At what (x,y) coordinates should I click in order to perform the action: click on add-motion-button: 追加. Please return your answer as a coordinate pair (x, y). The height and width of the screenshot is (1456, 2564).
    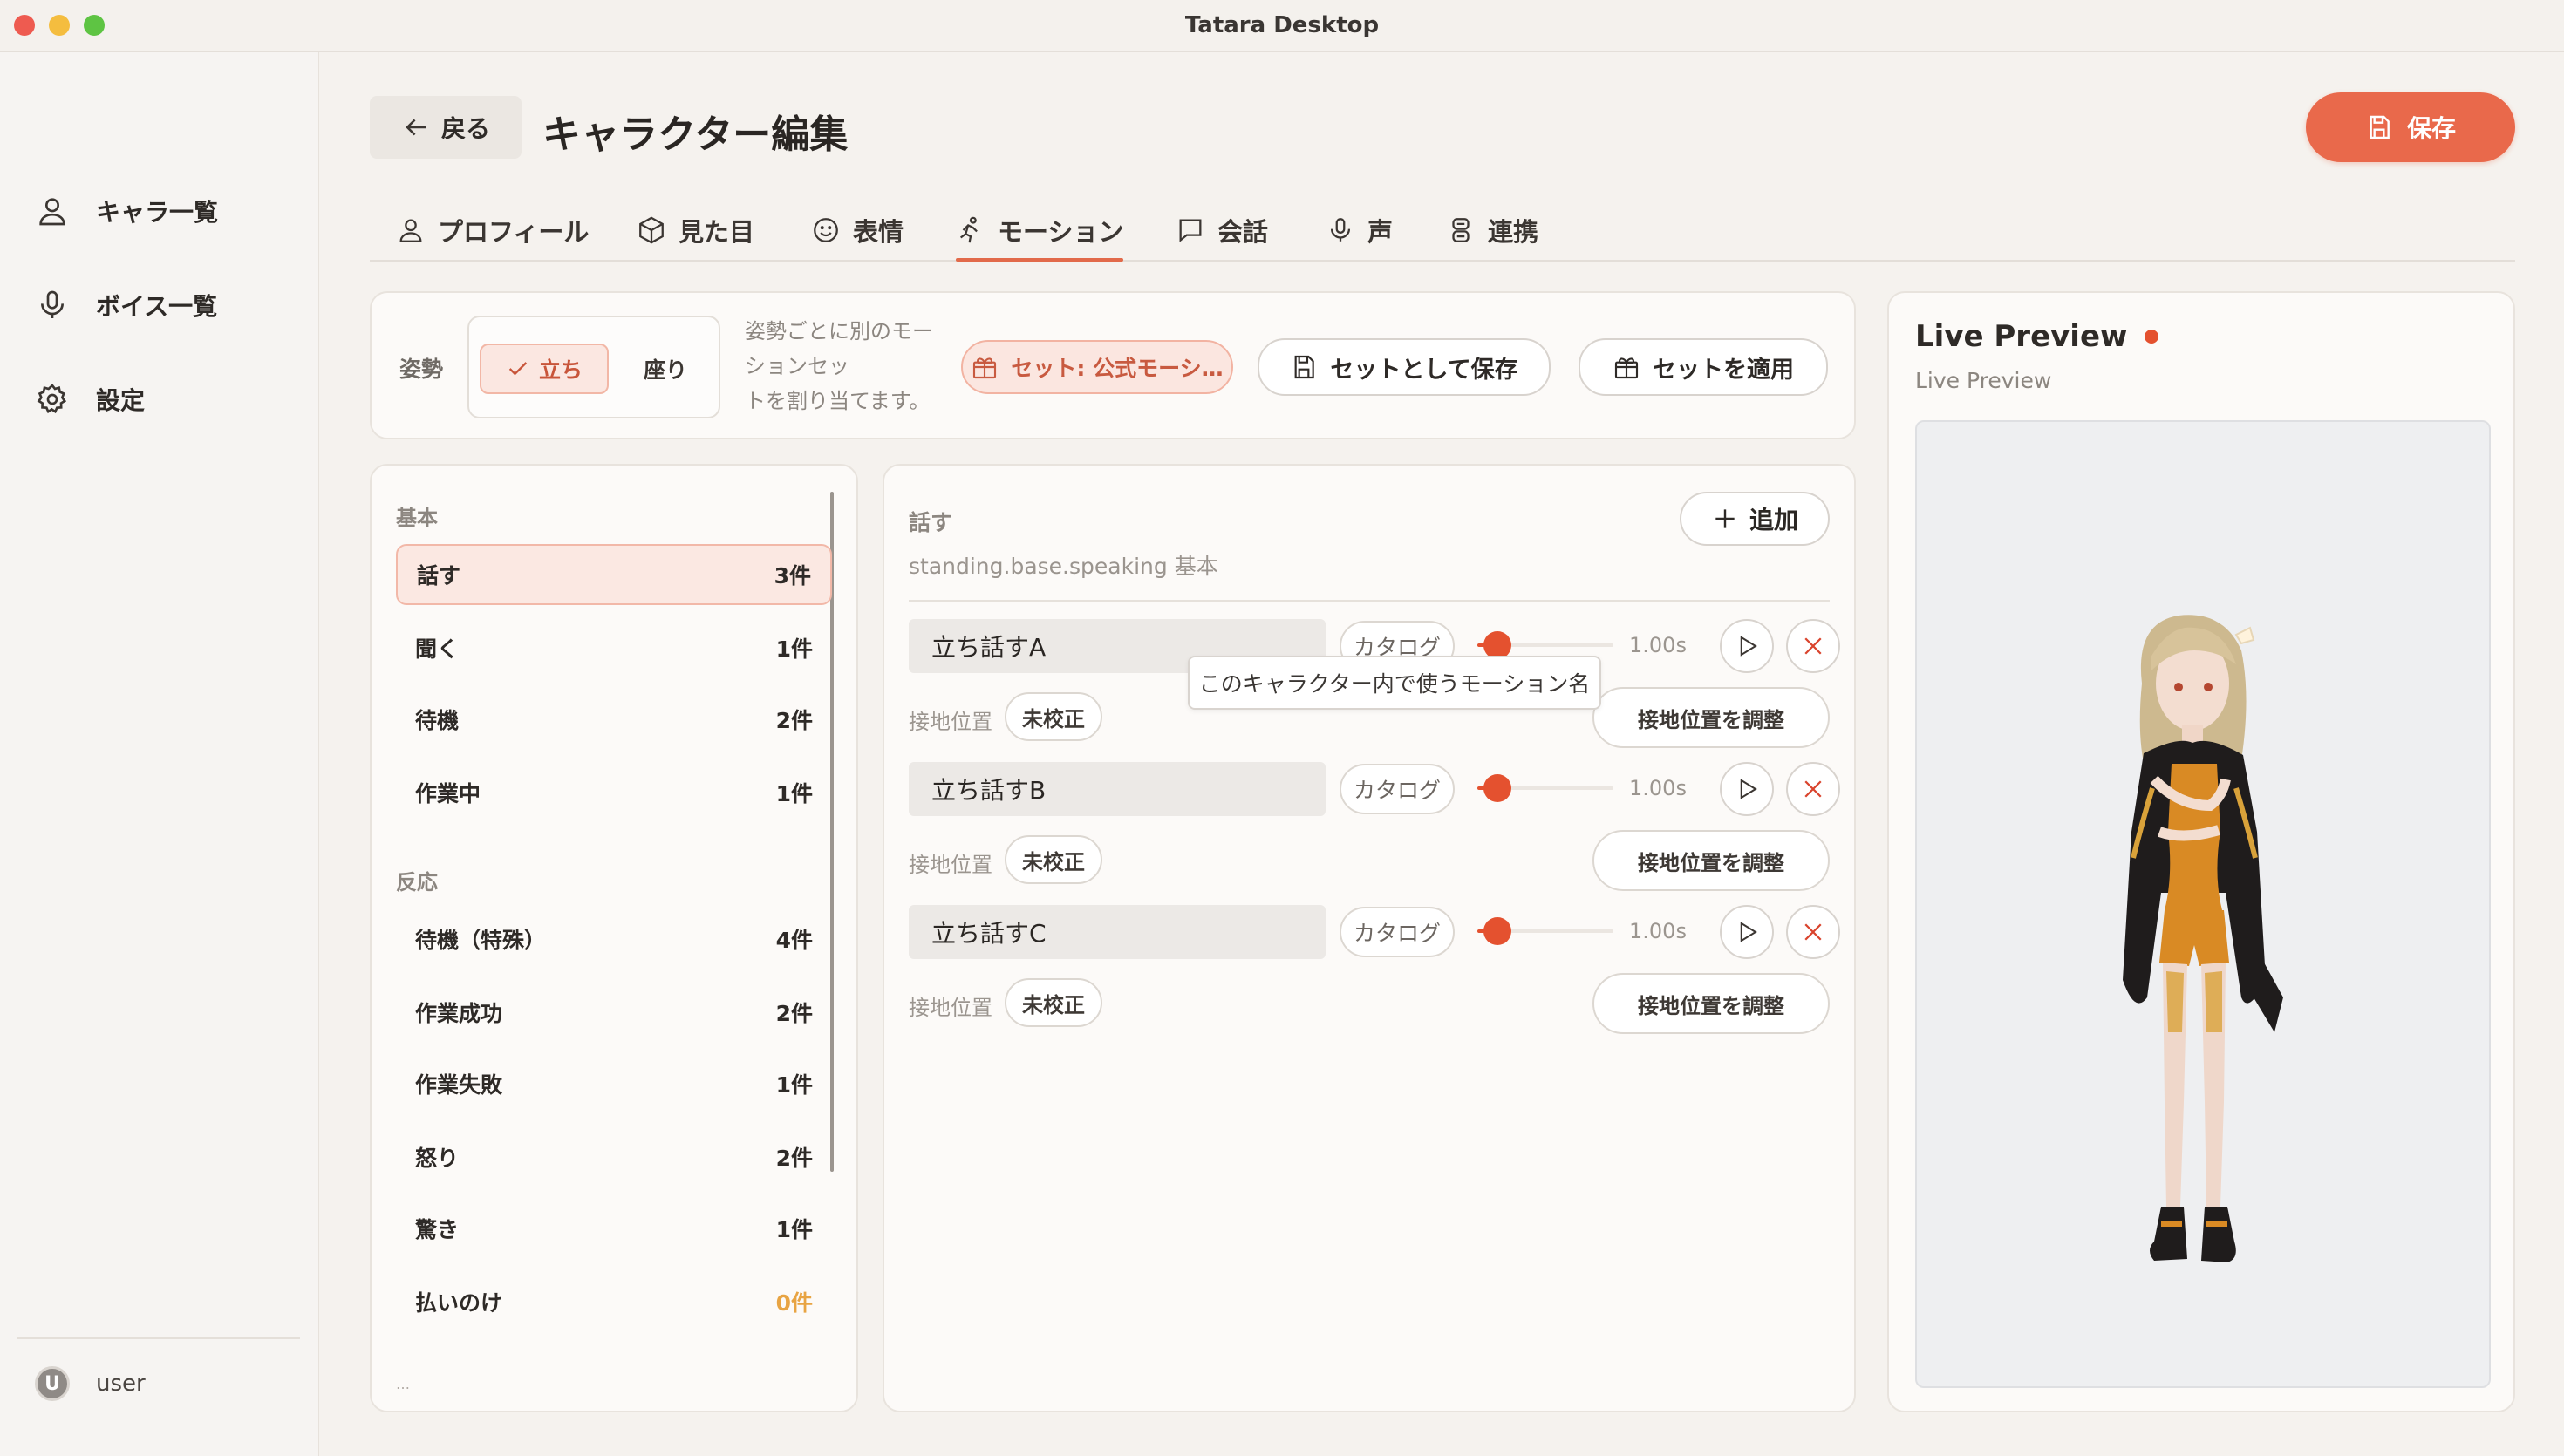
    Looking at the image, I should click on (1755, 519).